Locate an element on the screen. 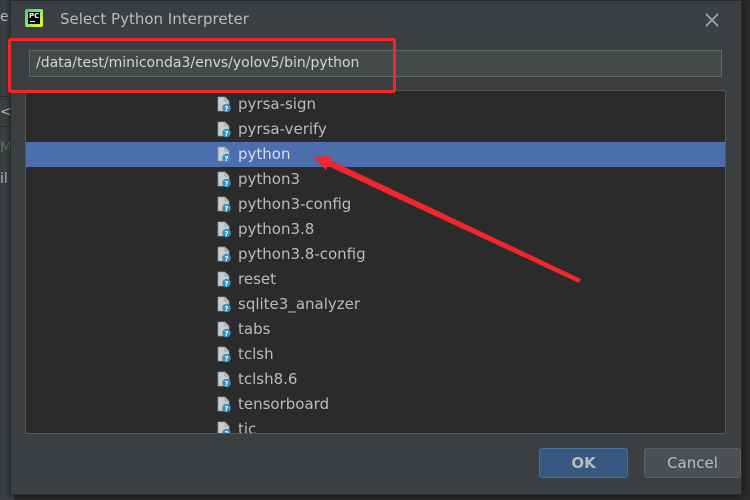 Image resolution: width=750 pixels, height=500 pixels. file-tree-row: ? python3.8 is located at coordinates (375, 229).